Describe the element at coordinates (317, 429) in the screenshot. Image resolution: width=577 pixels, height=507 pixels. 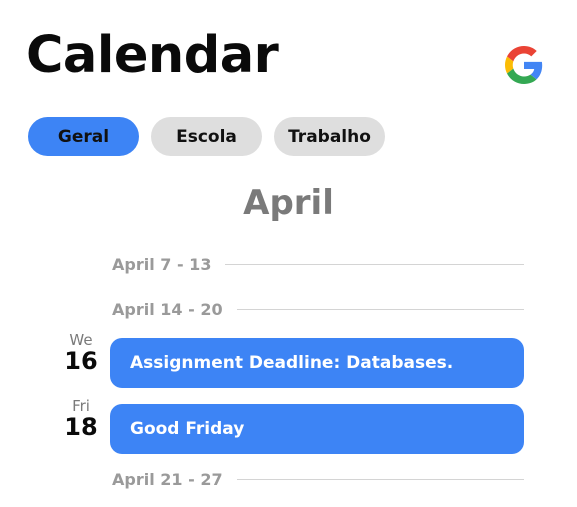
I see `event-card: Good Friday` at that location.